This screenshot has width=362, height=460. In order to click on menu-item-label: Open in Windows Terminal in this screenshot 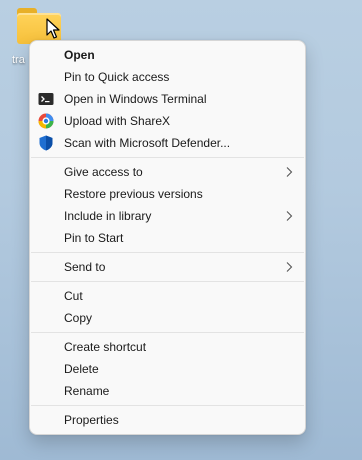, I will do `click(135, 99)`.